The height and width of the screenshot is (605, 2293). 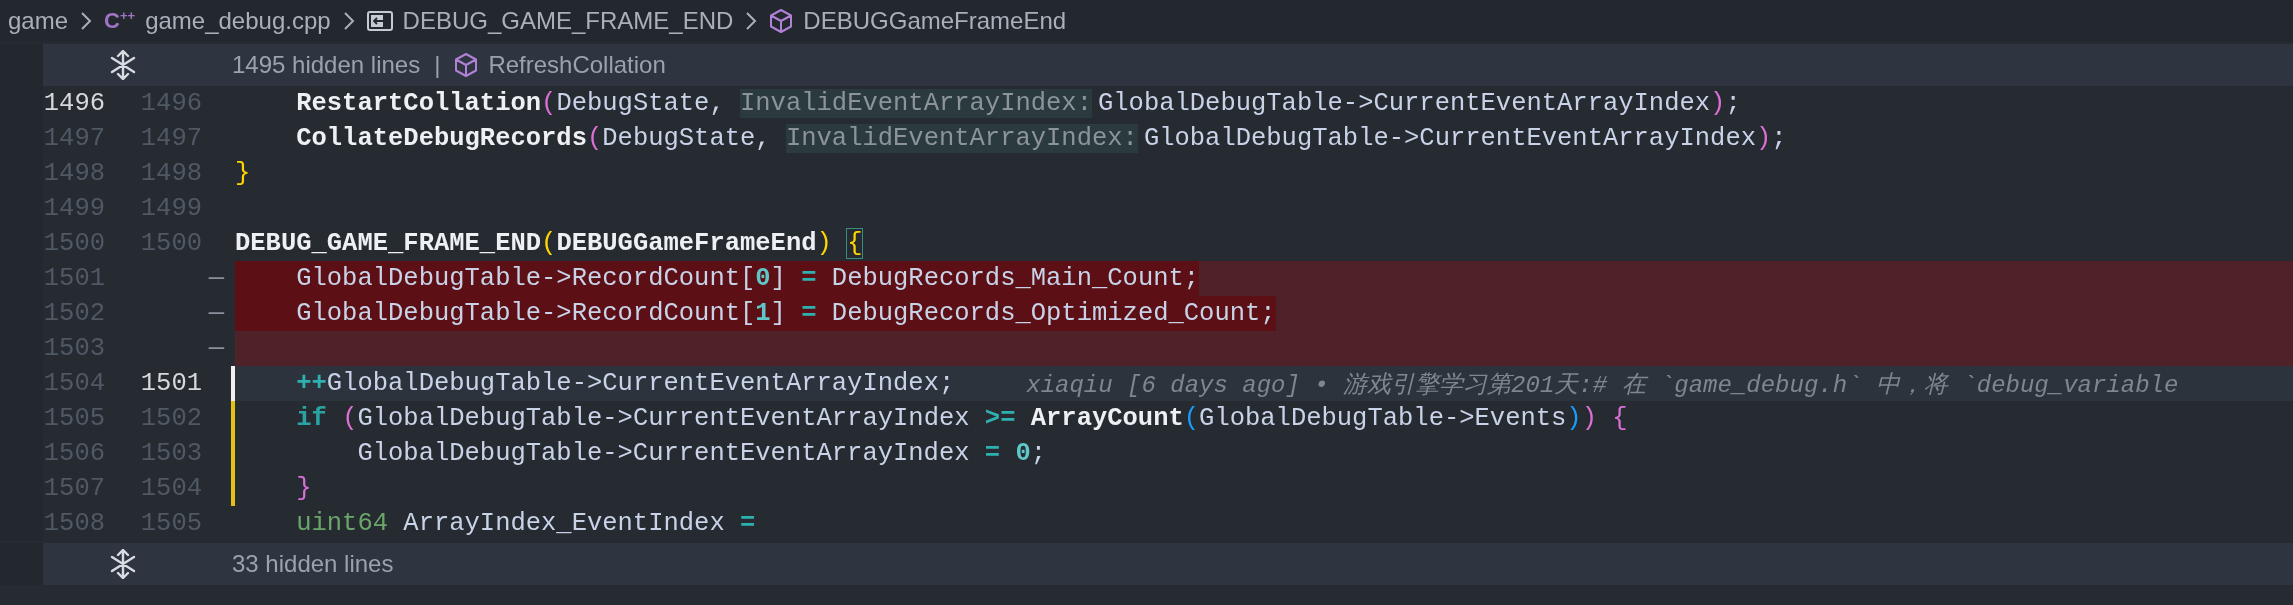 What do you see at coordinates (577, 65) in the screenshot?
I see `symbol-link: RefreshCollation` at bounding box center [577, 65].